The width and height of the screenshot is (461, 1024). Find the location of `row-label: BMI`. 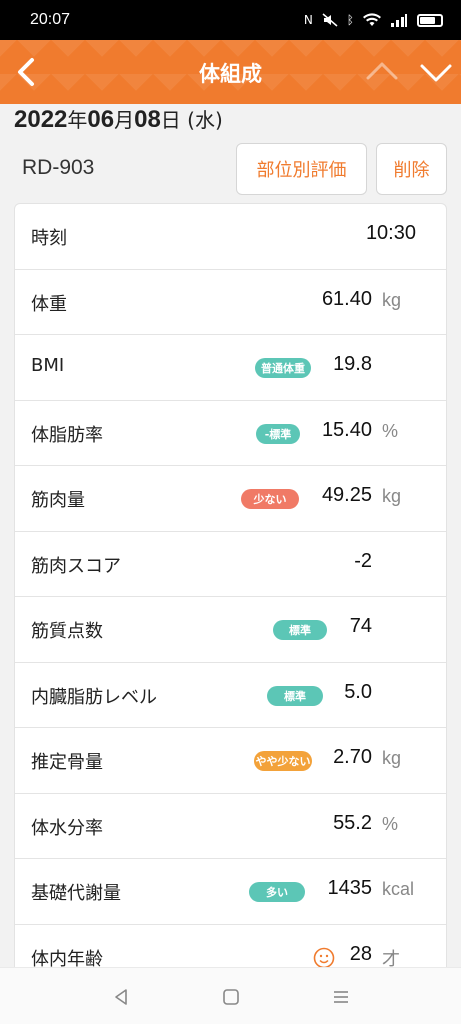

row-label: BMI is located at coordinates (48, 365).